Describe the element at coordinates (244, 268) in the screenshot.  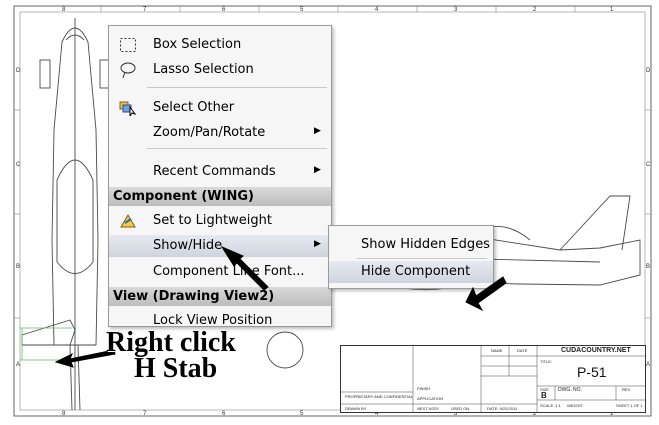
I see `arrow-to-show-hide-icon` at that location.